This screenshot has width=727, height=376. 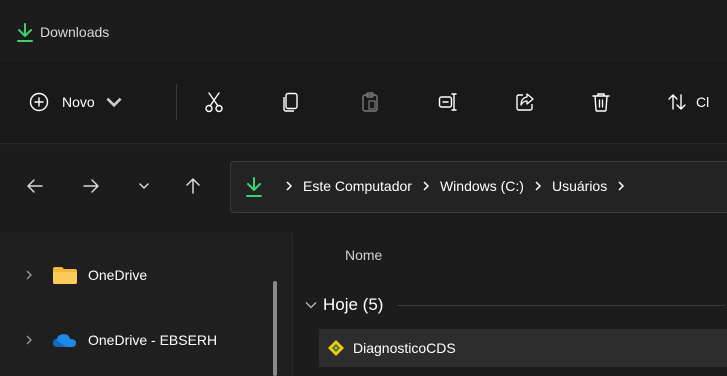 I want to click on address-bar: Este Computador Windows (C:) Usuários, so click(x=478, y=187).